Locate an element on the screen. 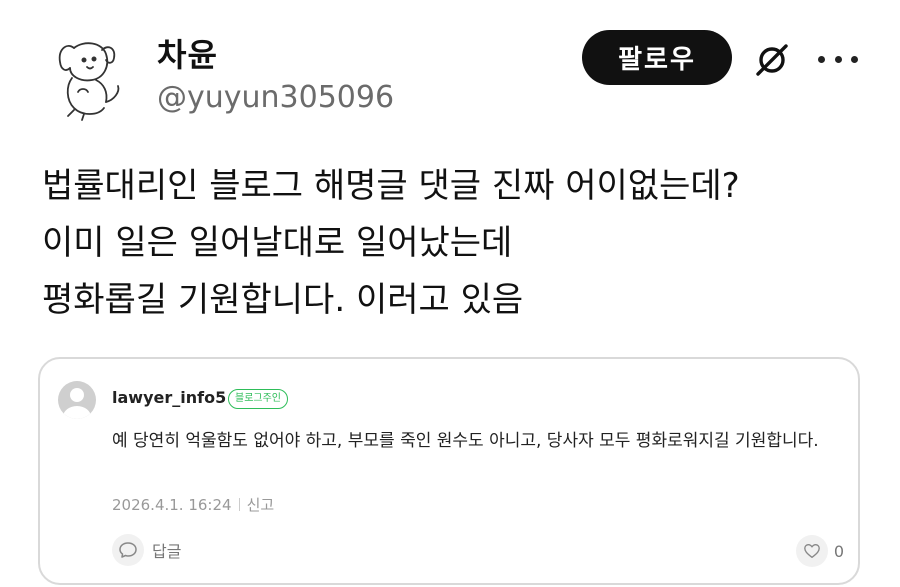 The width and height of the screenshot is (900, 587). like-count: 0 is located at coordinates (838, 551).